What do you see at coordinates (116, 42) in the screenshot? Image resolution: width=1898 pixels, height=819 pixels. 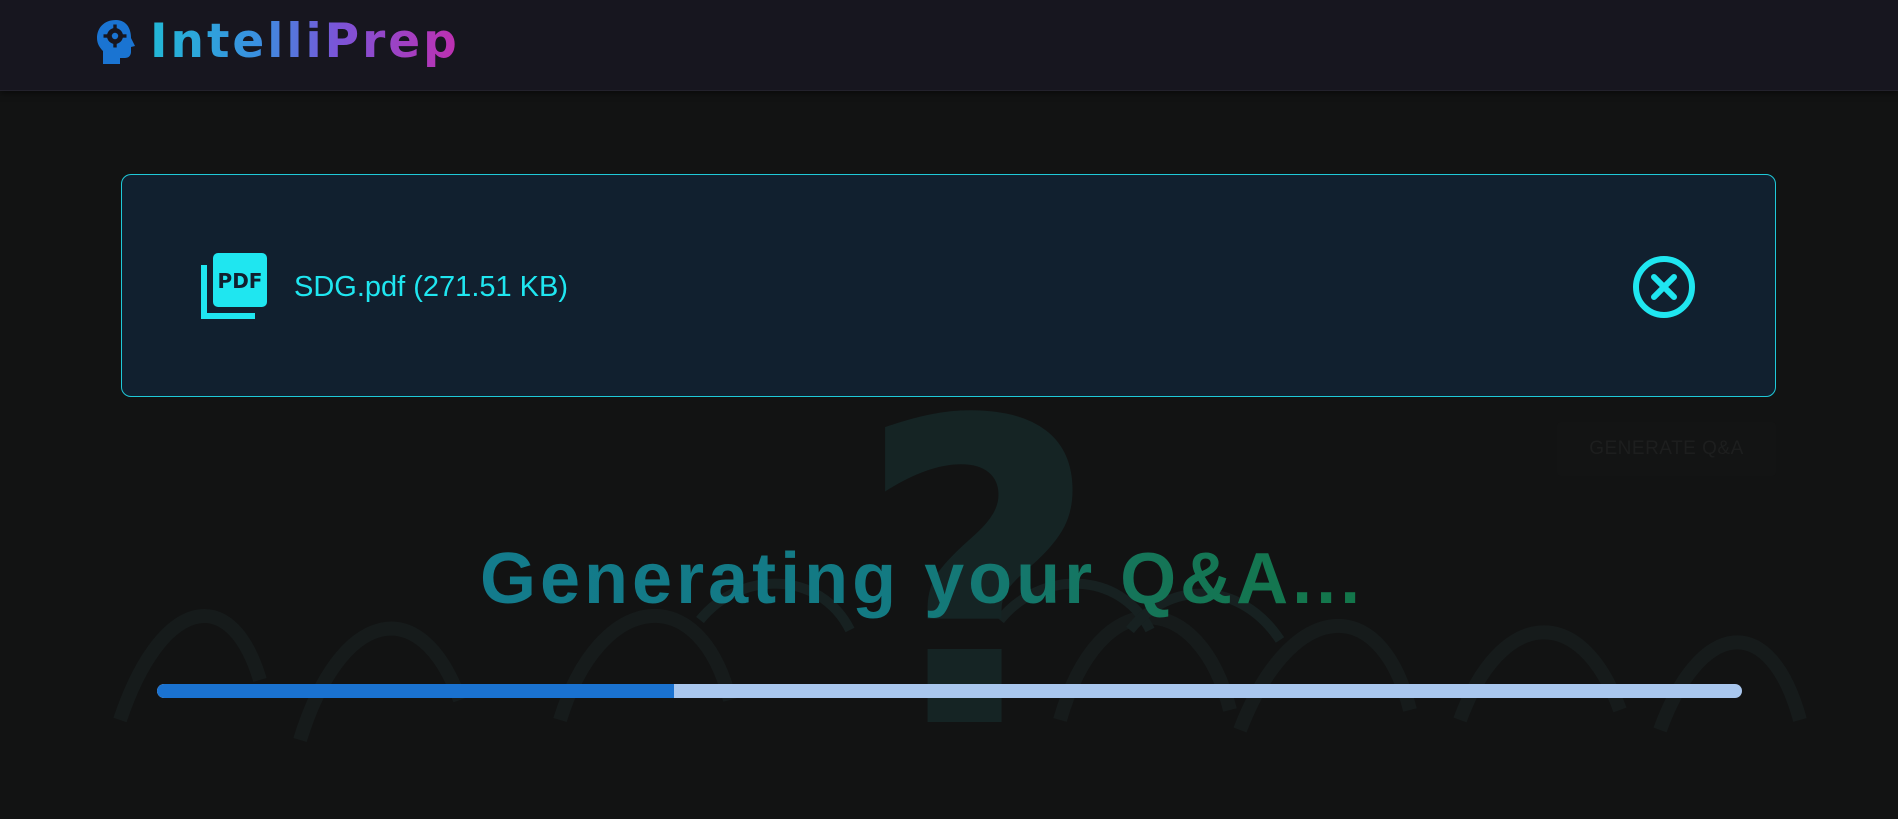 I see `head-gear-icon` at bounding box center [116, 42].